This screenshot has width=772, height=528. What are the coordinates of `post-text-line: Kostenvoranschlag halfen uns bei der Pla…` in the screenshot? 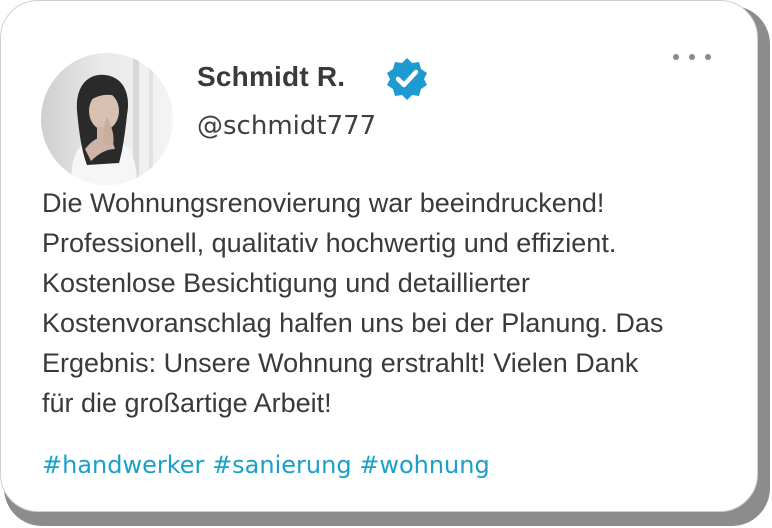 It's located at (353, 323).